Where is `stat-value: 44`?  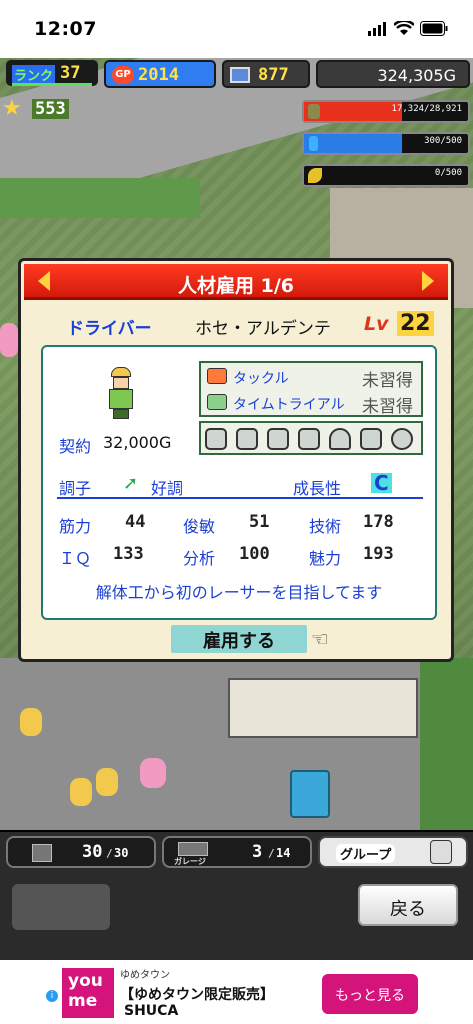 stat-value: 44 is located at coordinates (135, 522).